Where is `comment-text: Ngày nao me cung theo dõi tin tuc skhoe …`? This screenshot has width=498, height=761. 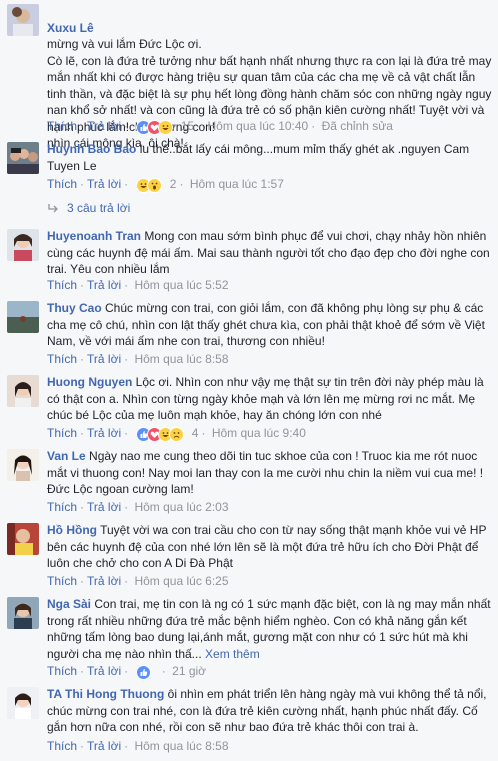 comment-text: Ngày nao me cung theo dõi tin tuc skhoe … is located at coordinates (265, 472).